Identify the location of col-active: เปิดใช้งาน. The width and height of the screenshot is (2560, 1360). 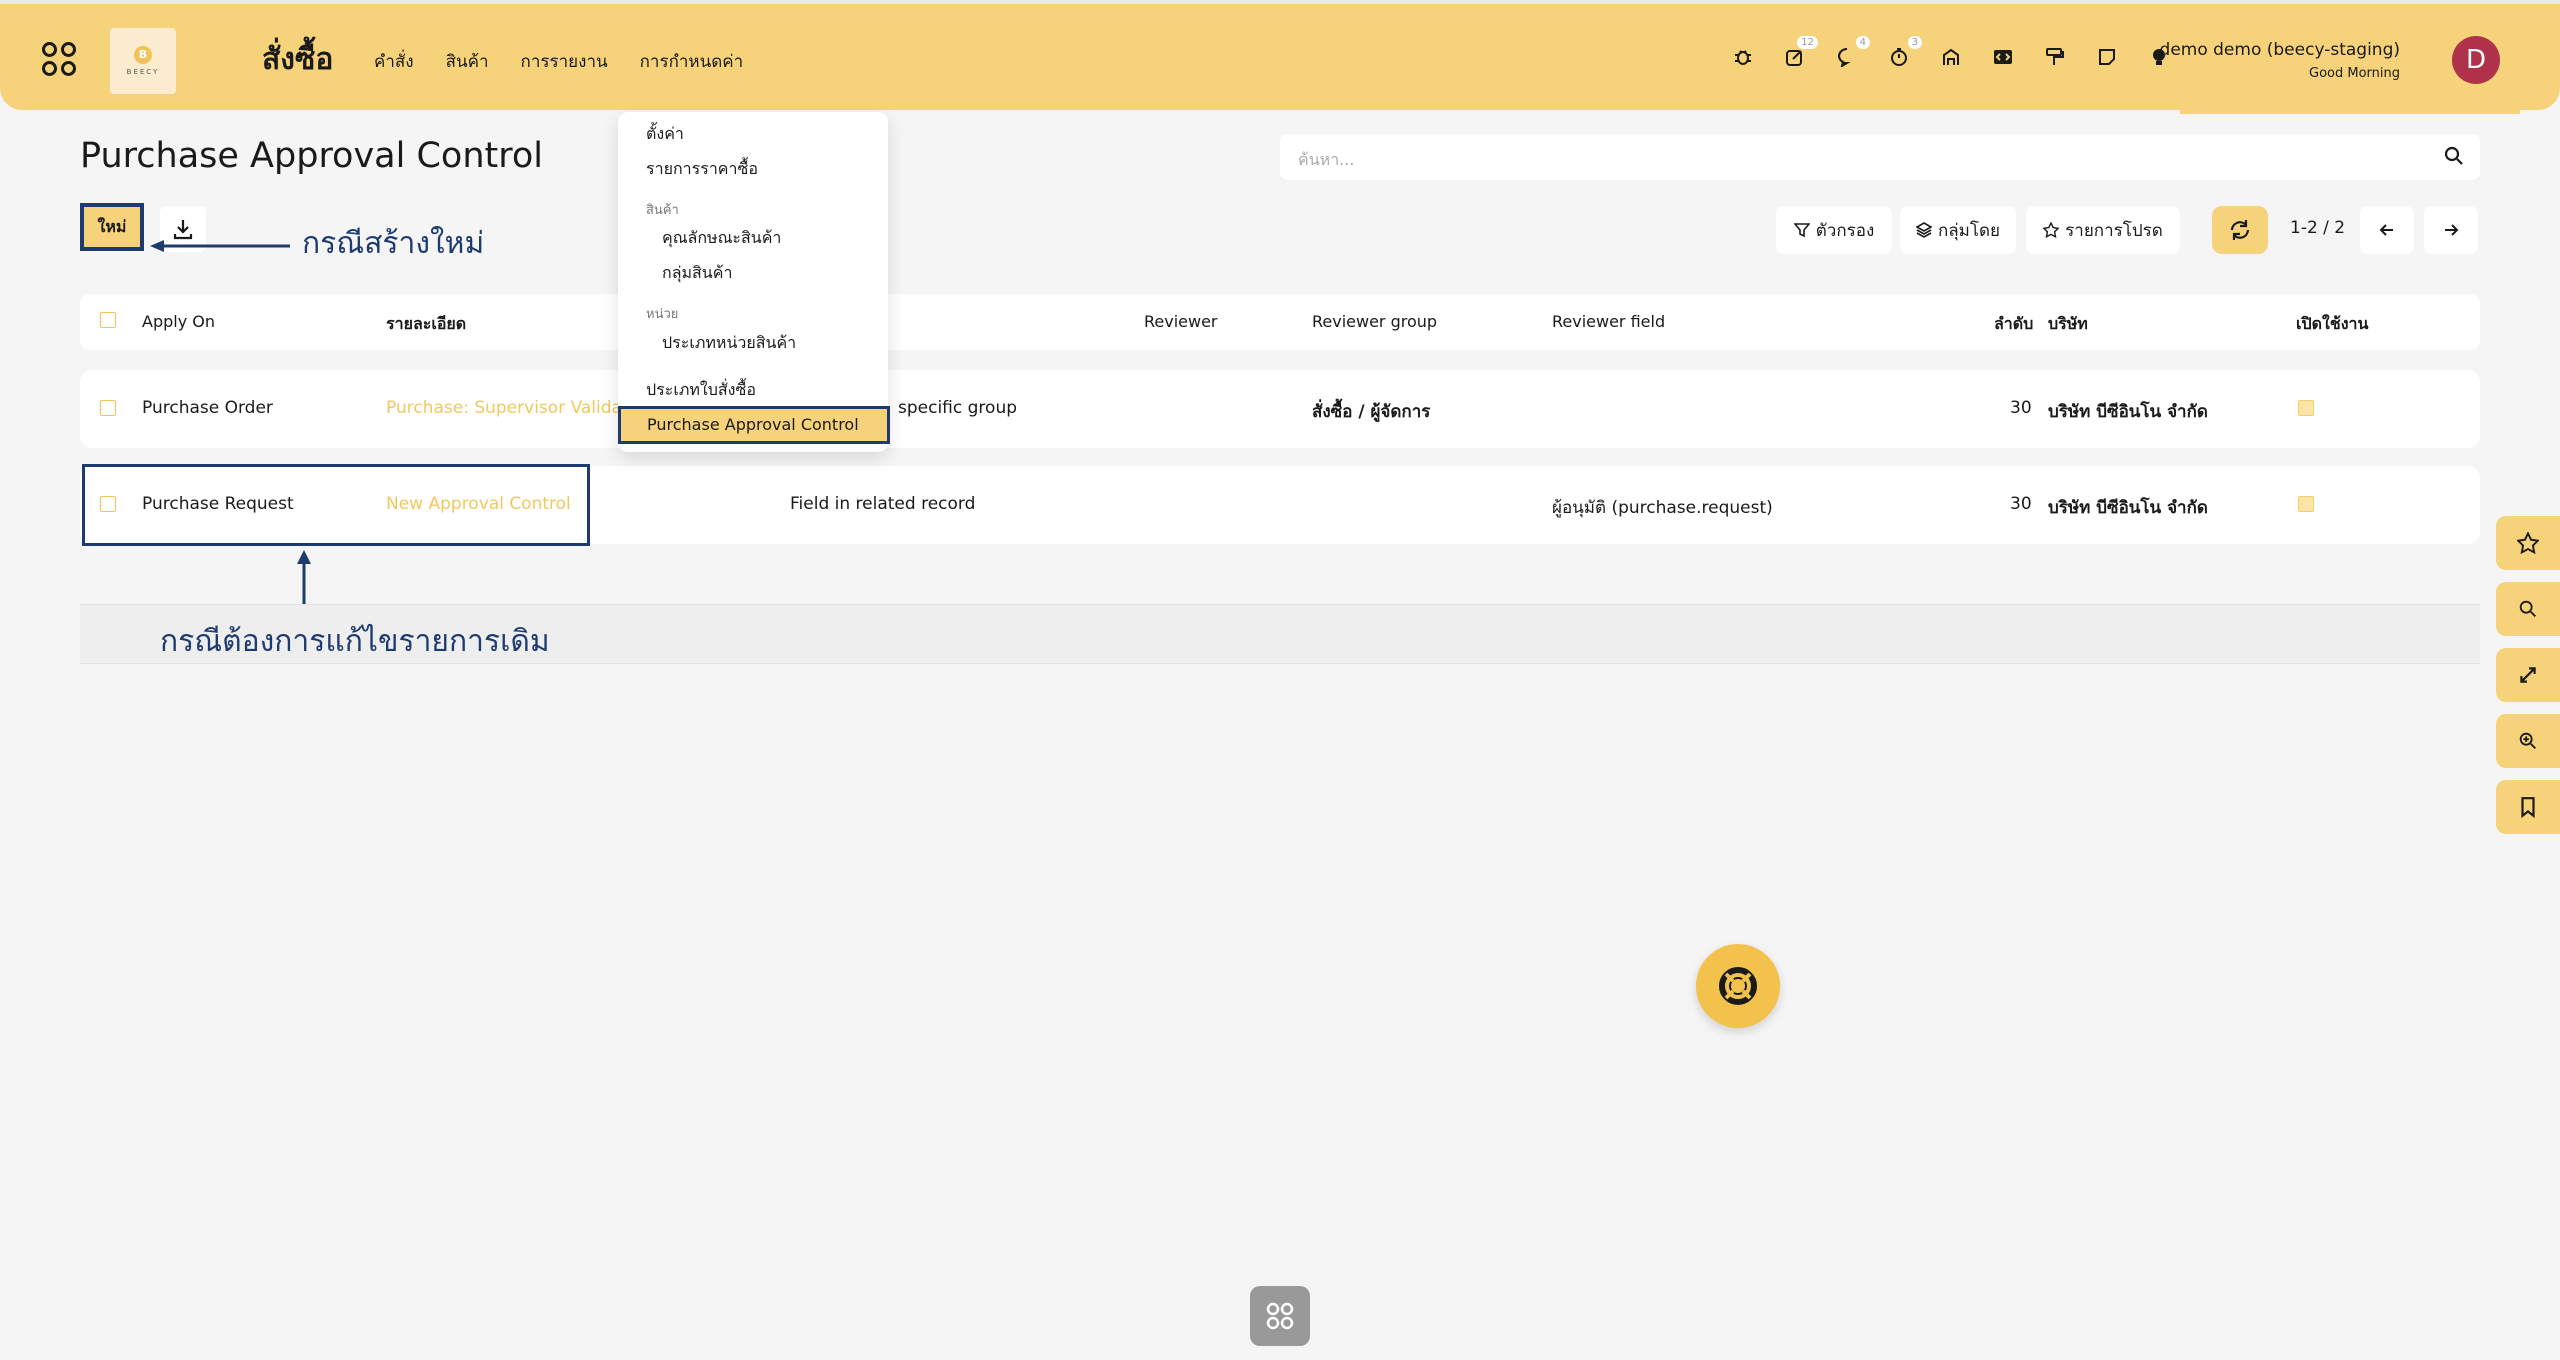
(2332, 324).